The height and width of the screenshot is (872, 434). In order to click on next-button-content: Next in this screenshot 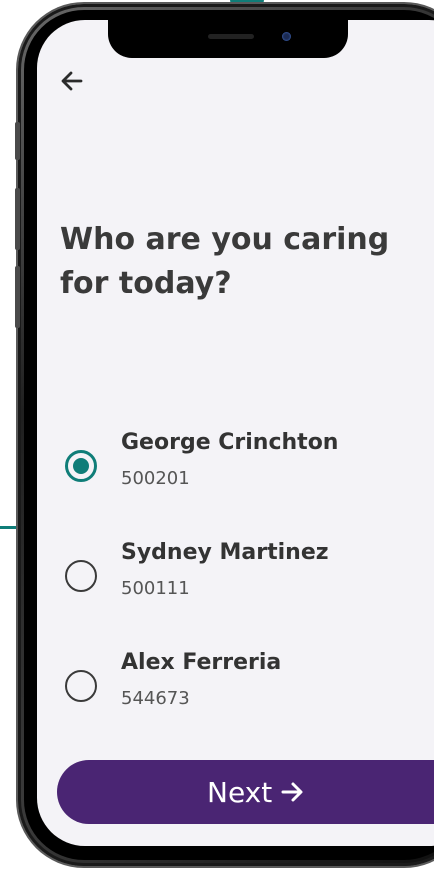, I will do `click(255, 792)`.